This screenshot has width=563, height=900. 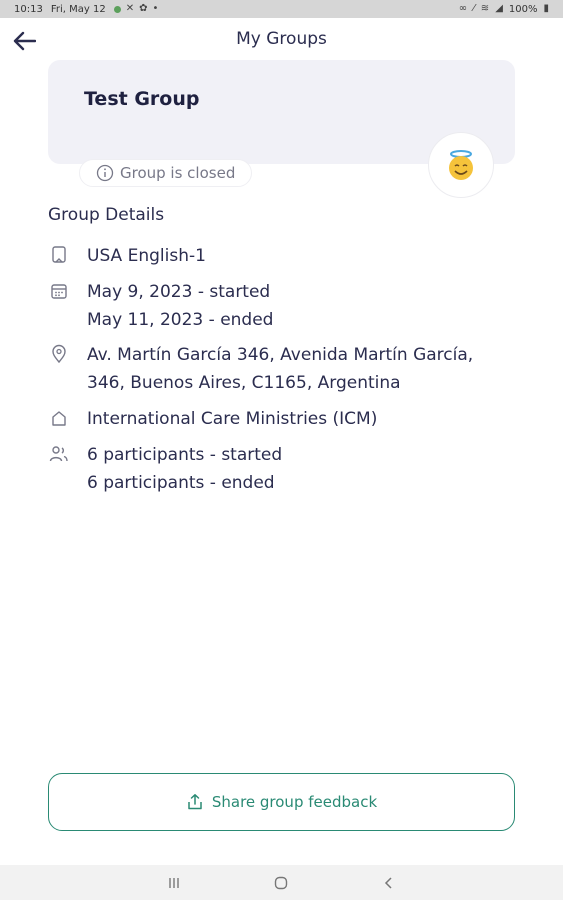 I want to click on group-status-text: Group is closed, so click(x=178, y=173).